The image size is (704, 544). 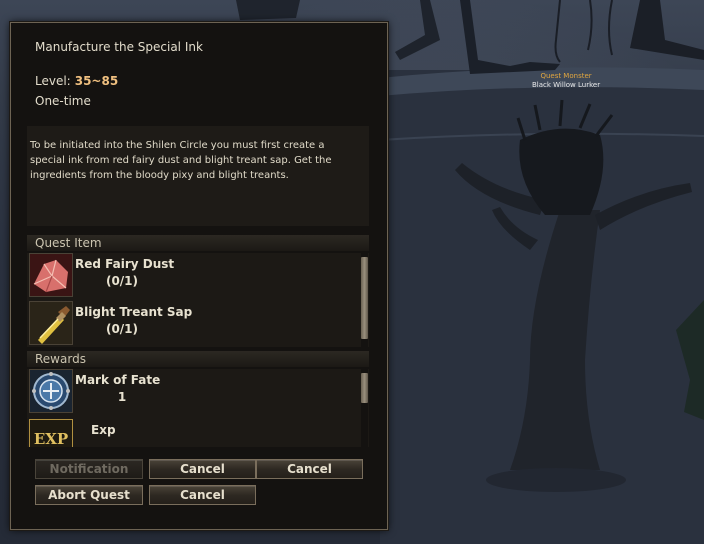 What do you see at coordinates (51, 323) in the screenshot?
I see `potion-vial-icon` at bounding box center [51, 323].